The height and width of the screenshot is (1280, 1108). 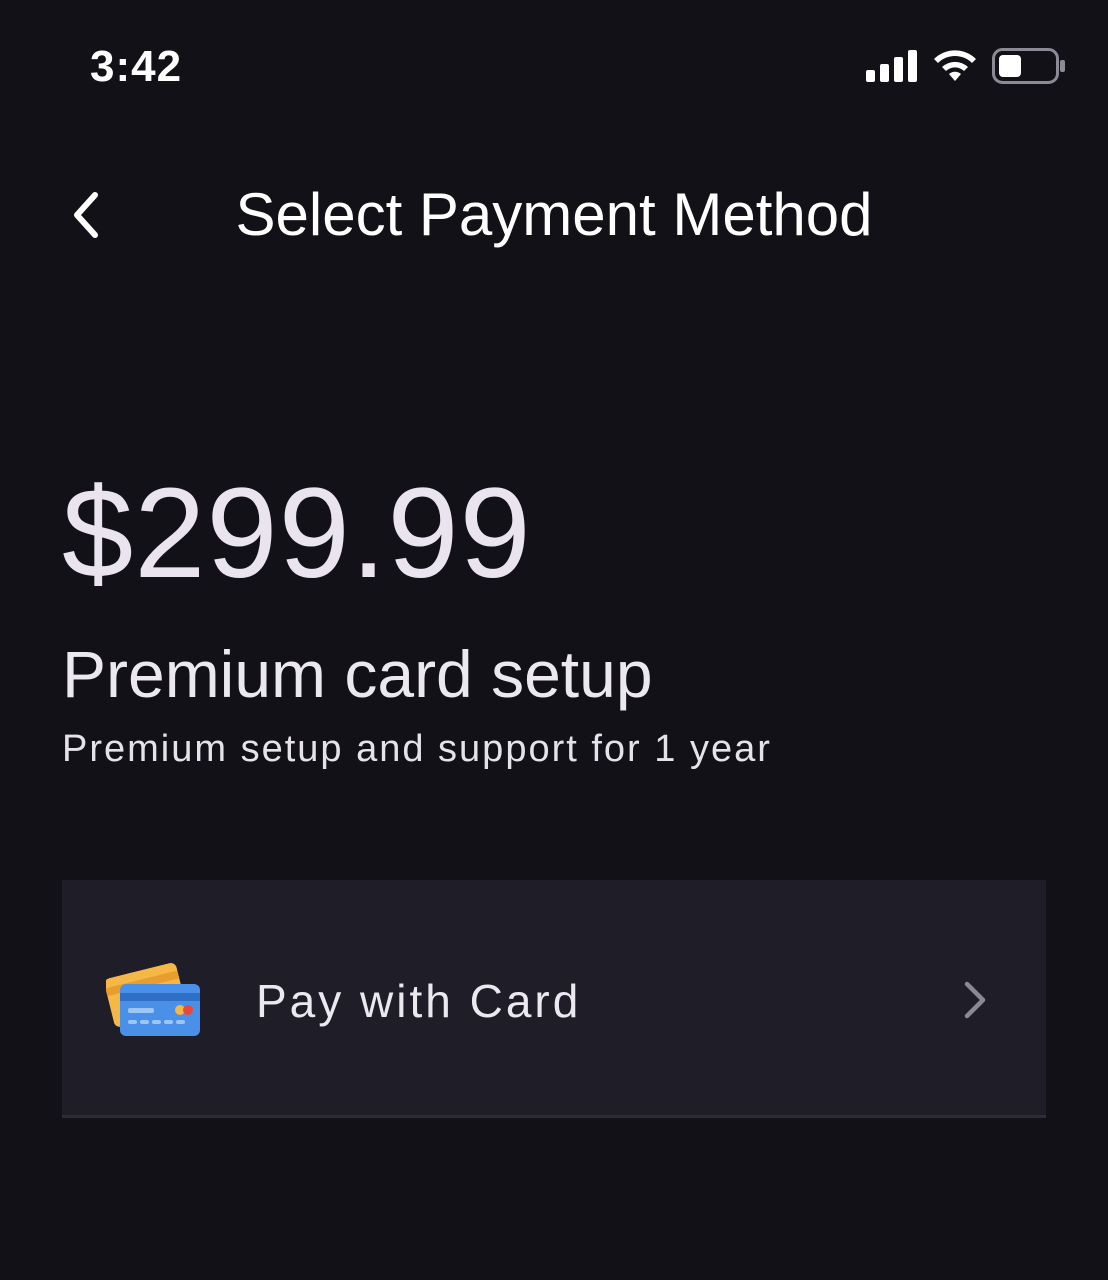 I want to click on price-amount: $299.99, so click(x=297, y=533).